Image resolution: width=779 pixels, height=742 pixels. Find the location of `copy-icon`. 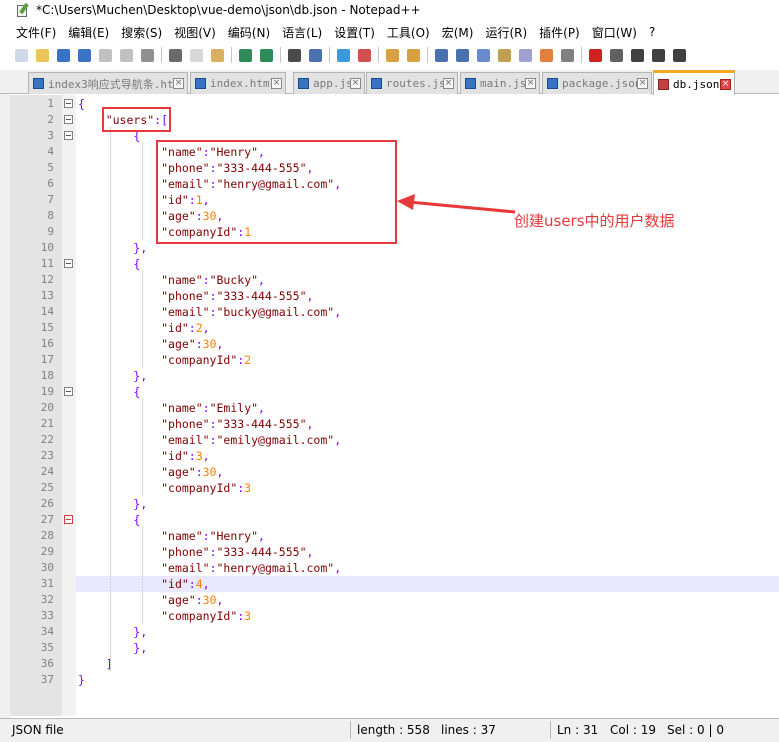

copy-icon is located at coordinates (196, 55).